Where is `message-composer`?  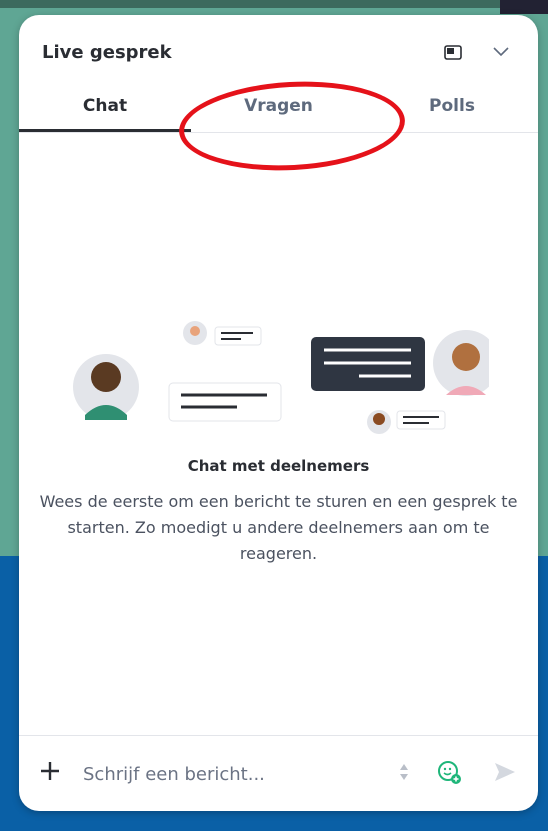
message-composer is located at coordinates (278, 773).